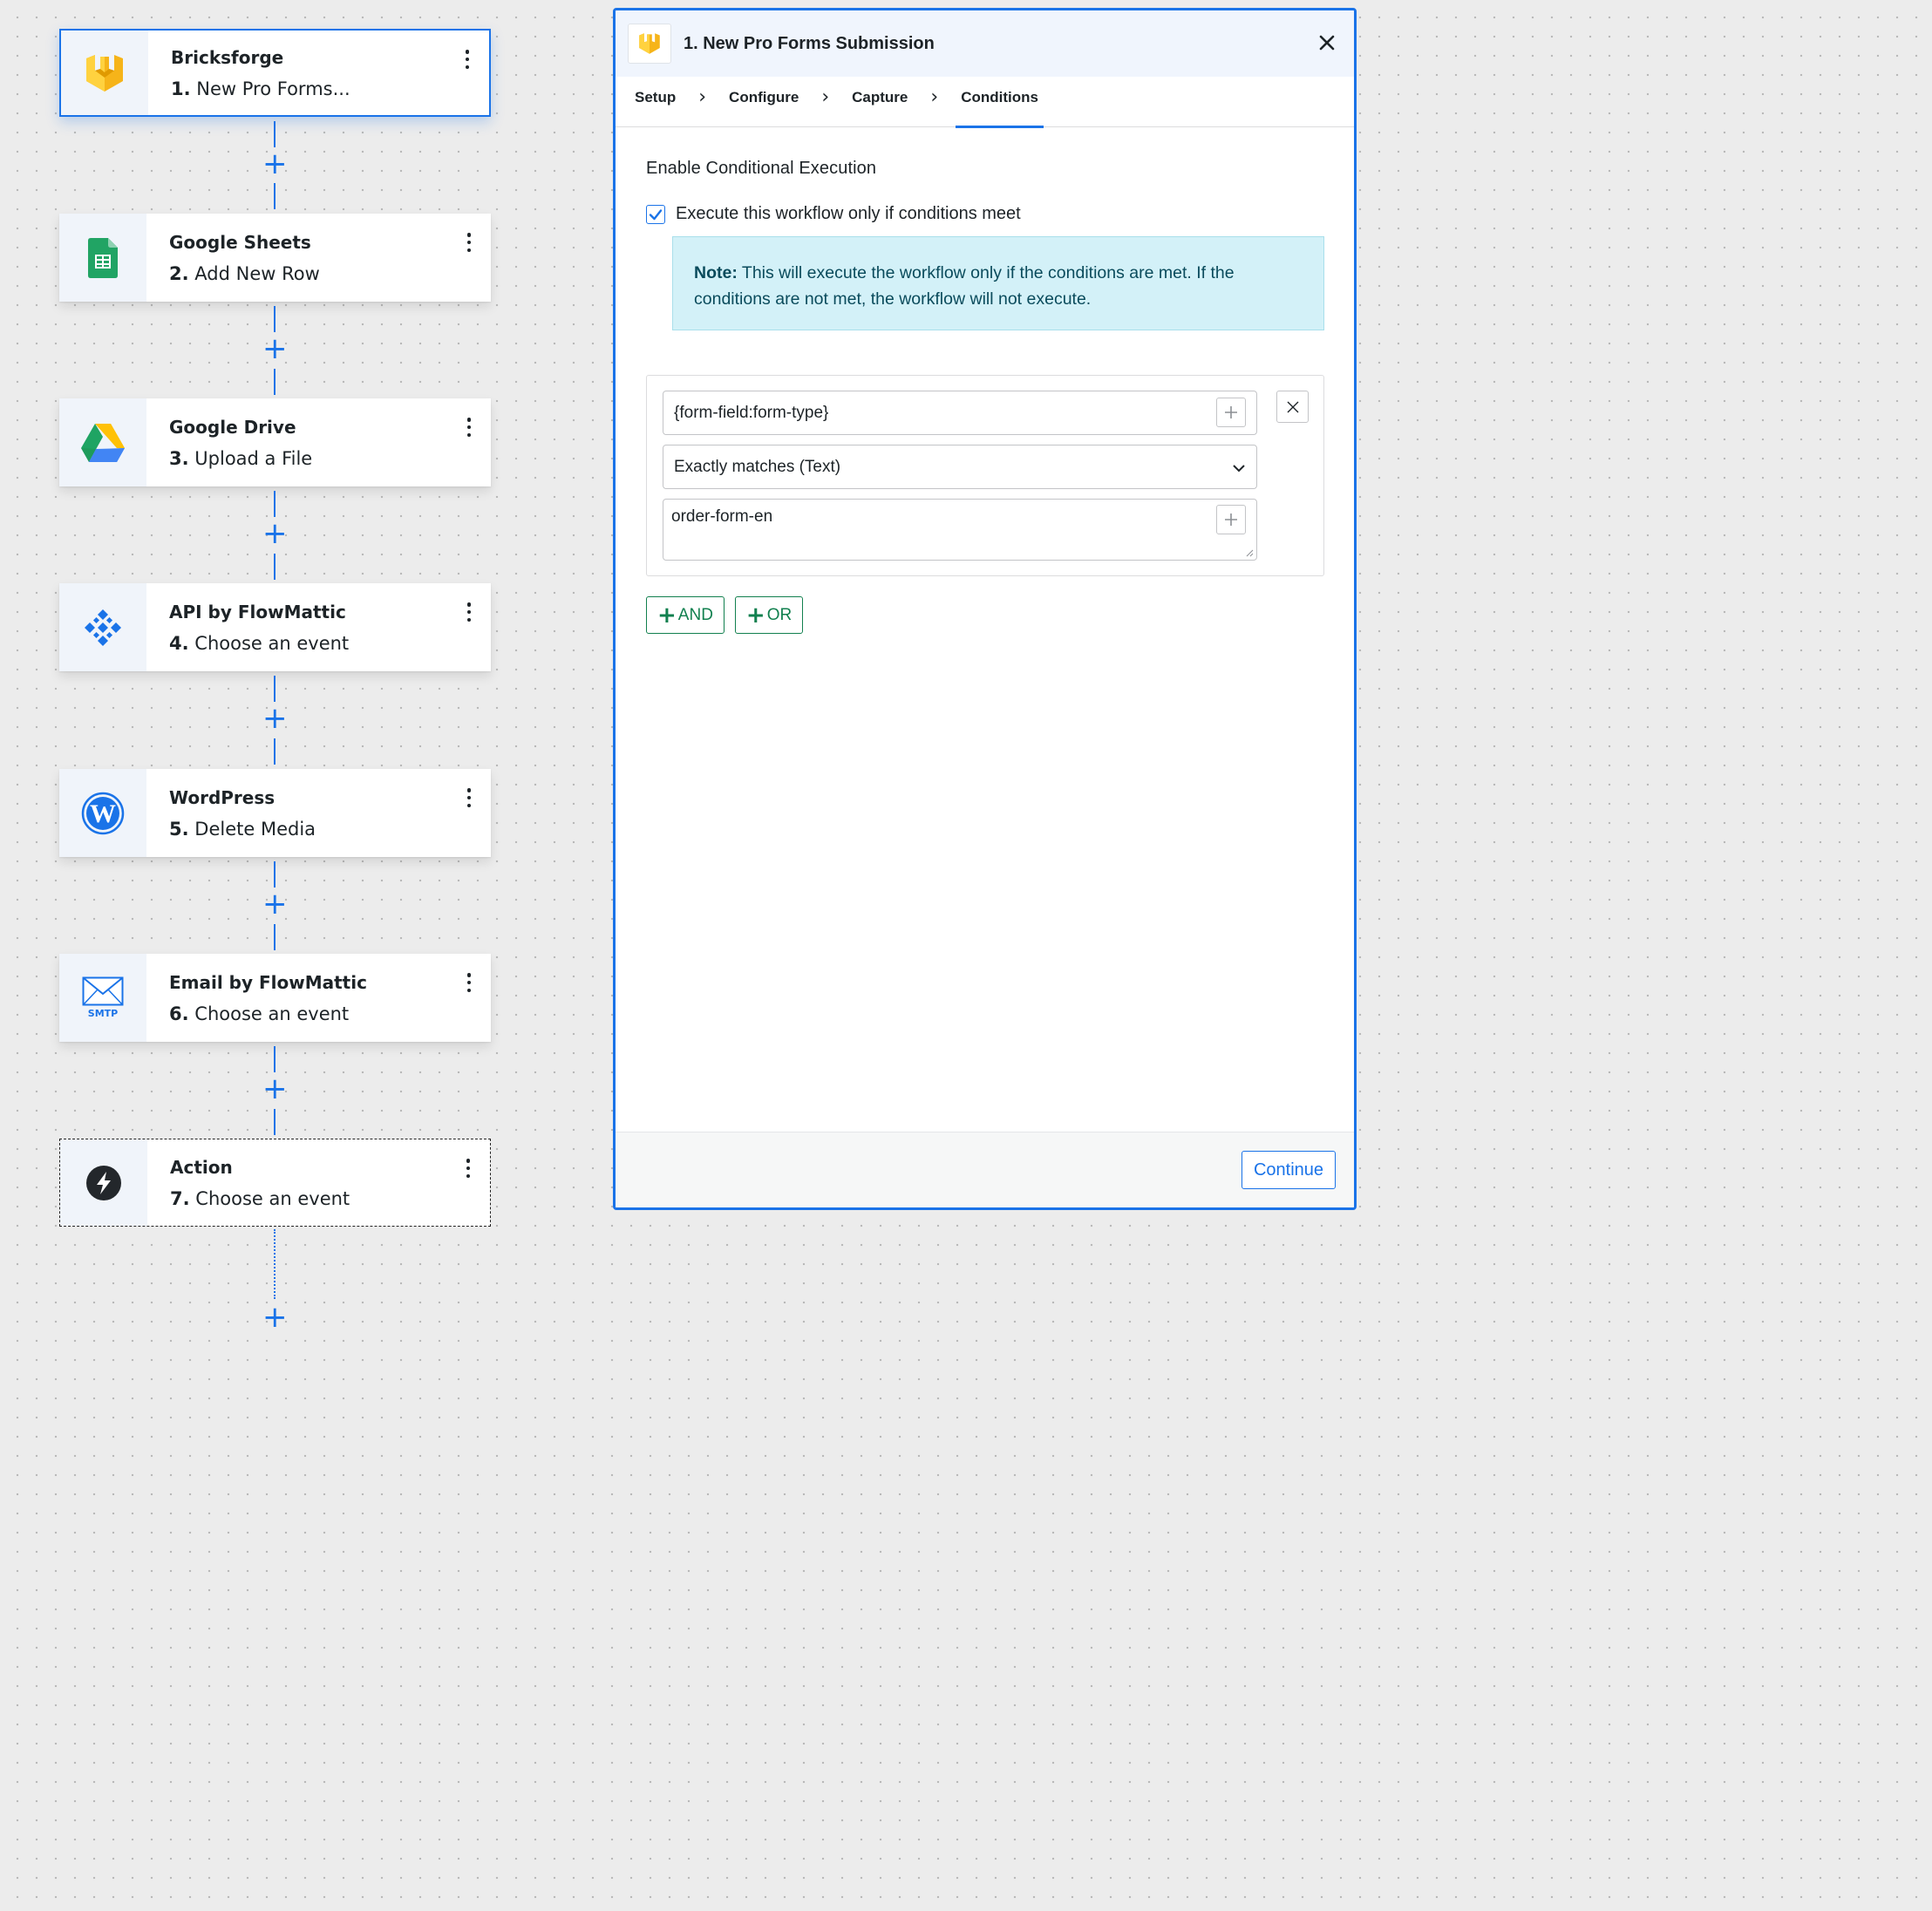 This screenshot has width=1932, height=1911. What do you see at coordinates (1249, 552) in the screenshot?
I see `resize-handle-icon` at bounding box center [1249, 552].